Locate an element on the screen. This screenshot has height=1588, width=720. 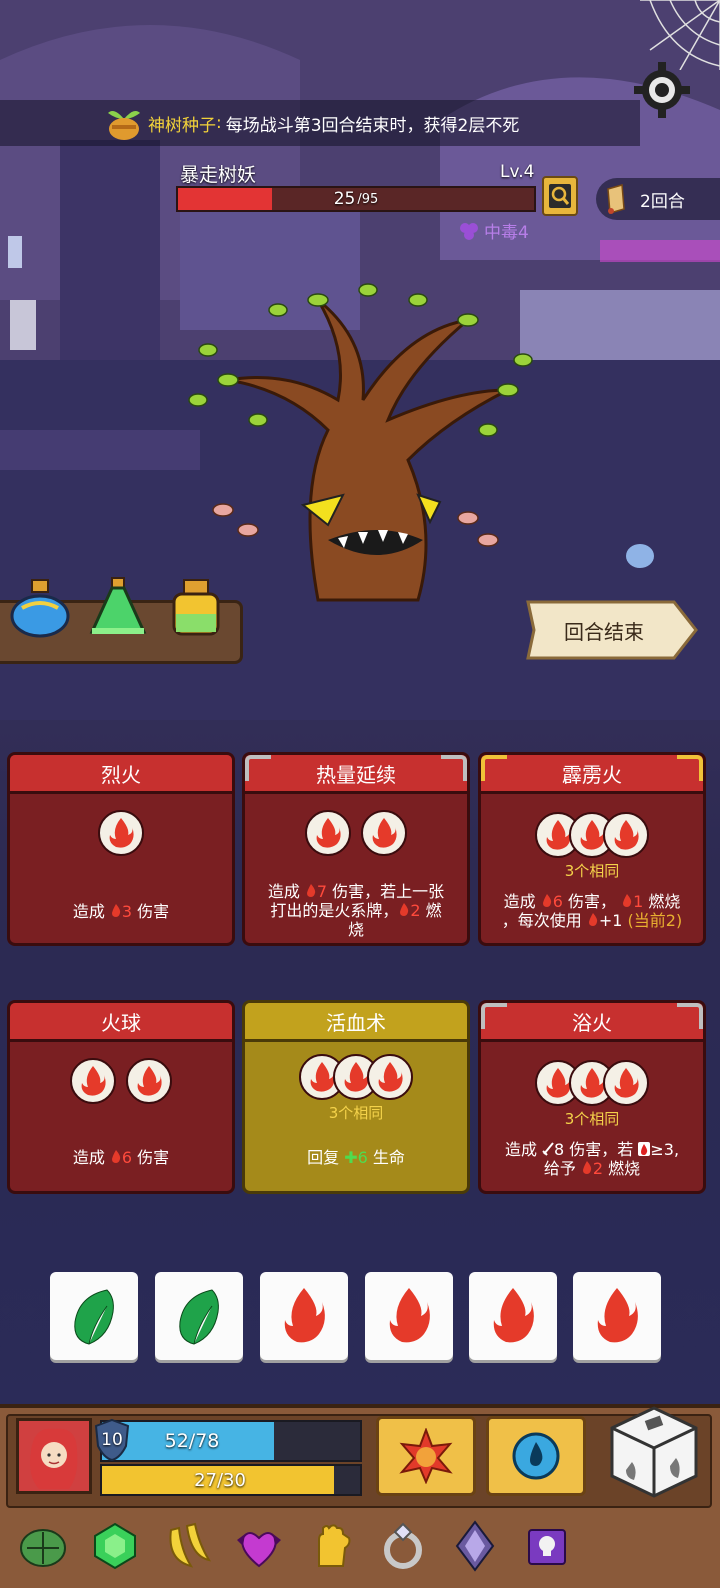
relic-tooltip-banner: 神树种子 : 每场战斗第3回合结束时，获得2层不死 is located at coordinates (320, 123).